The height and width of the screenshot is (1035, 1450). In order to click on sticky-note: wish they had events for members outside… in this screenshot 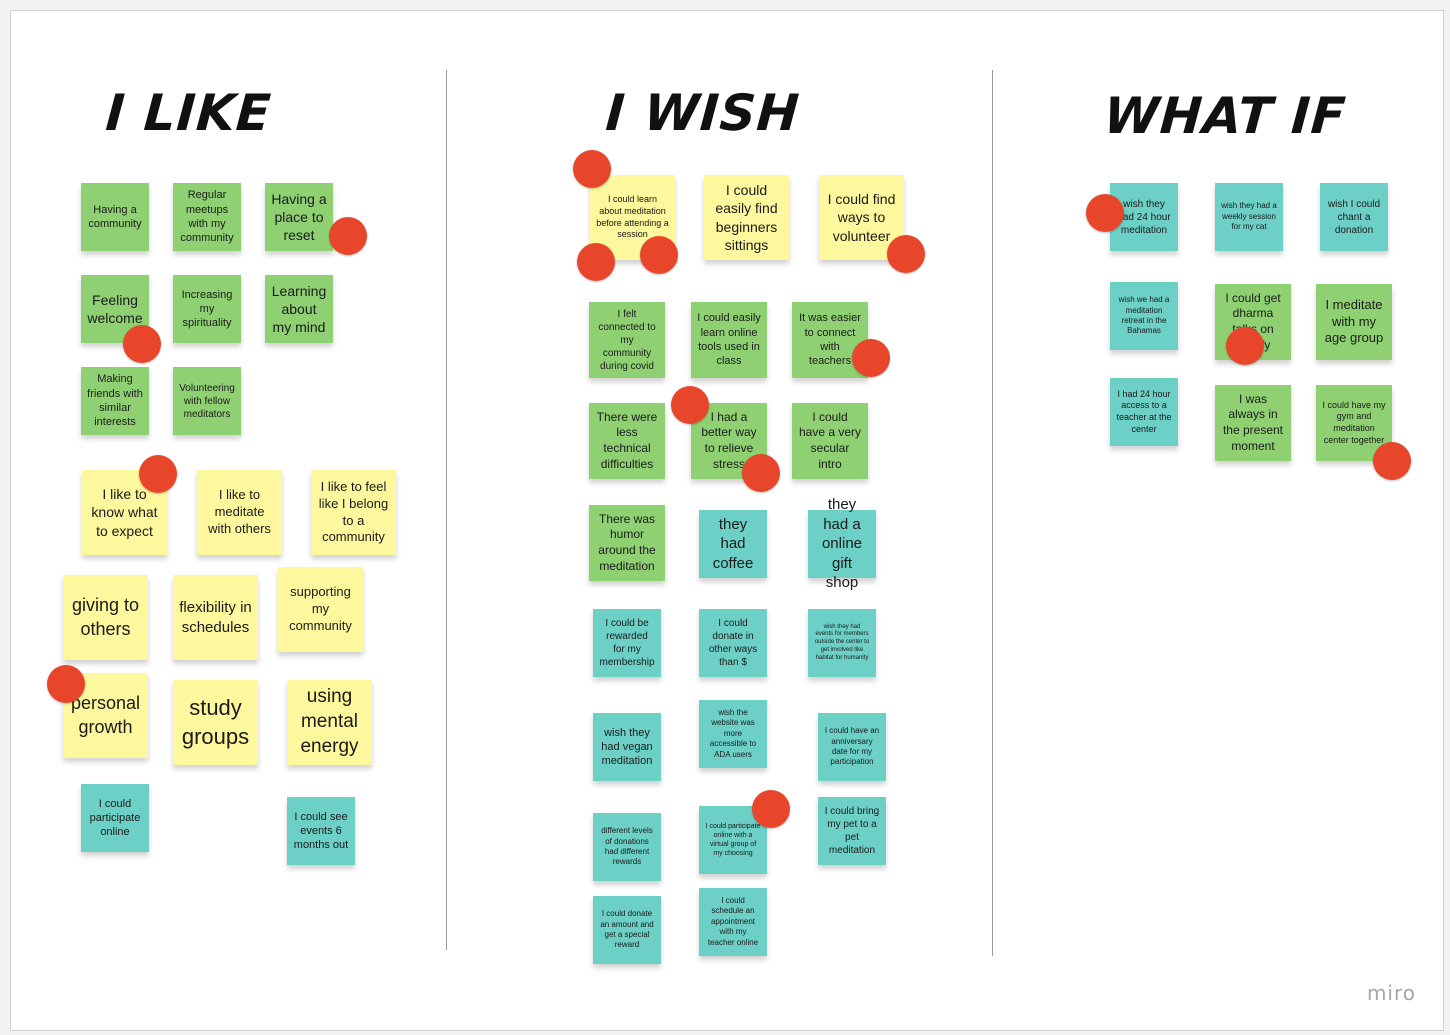, I will do `click(842, 643)`.